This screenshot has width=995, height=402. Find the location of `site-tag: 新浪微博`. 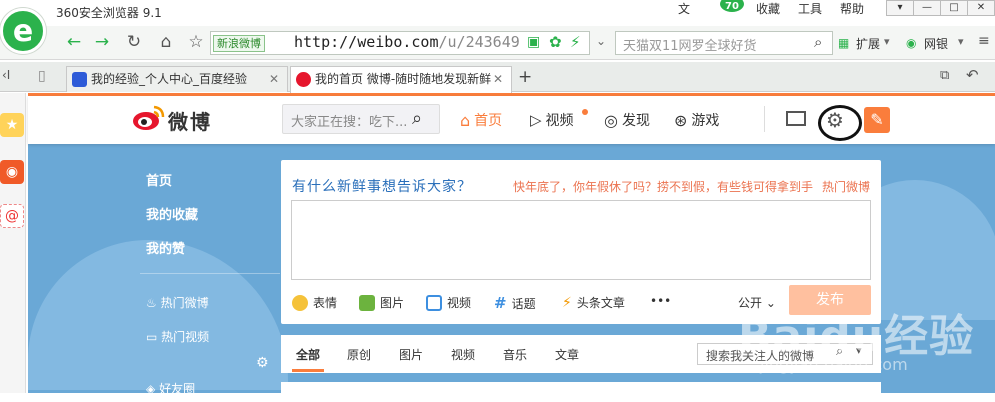

site-tag: 新浪微博 is located at coordinates (239, 43).